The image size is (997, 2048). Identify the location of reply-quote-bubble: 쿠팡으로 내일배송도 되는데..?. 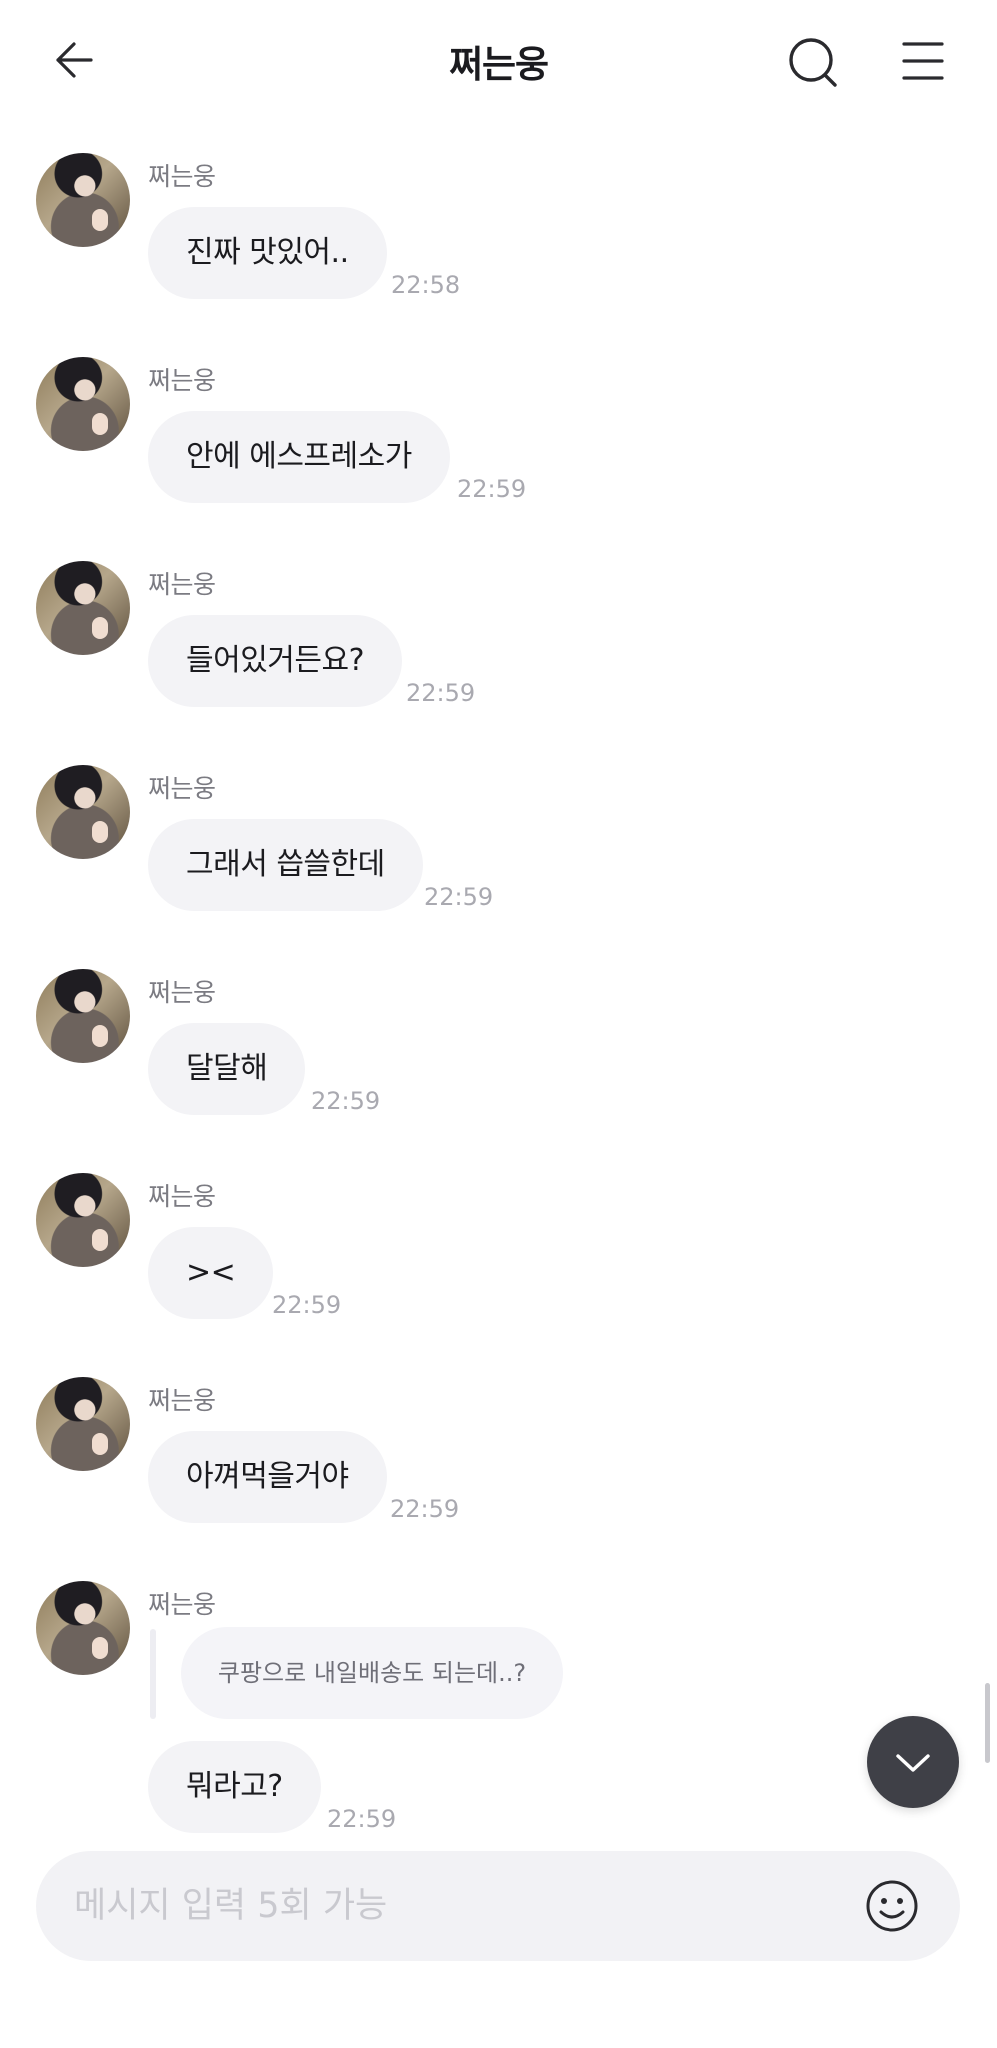
(372, 1673).